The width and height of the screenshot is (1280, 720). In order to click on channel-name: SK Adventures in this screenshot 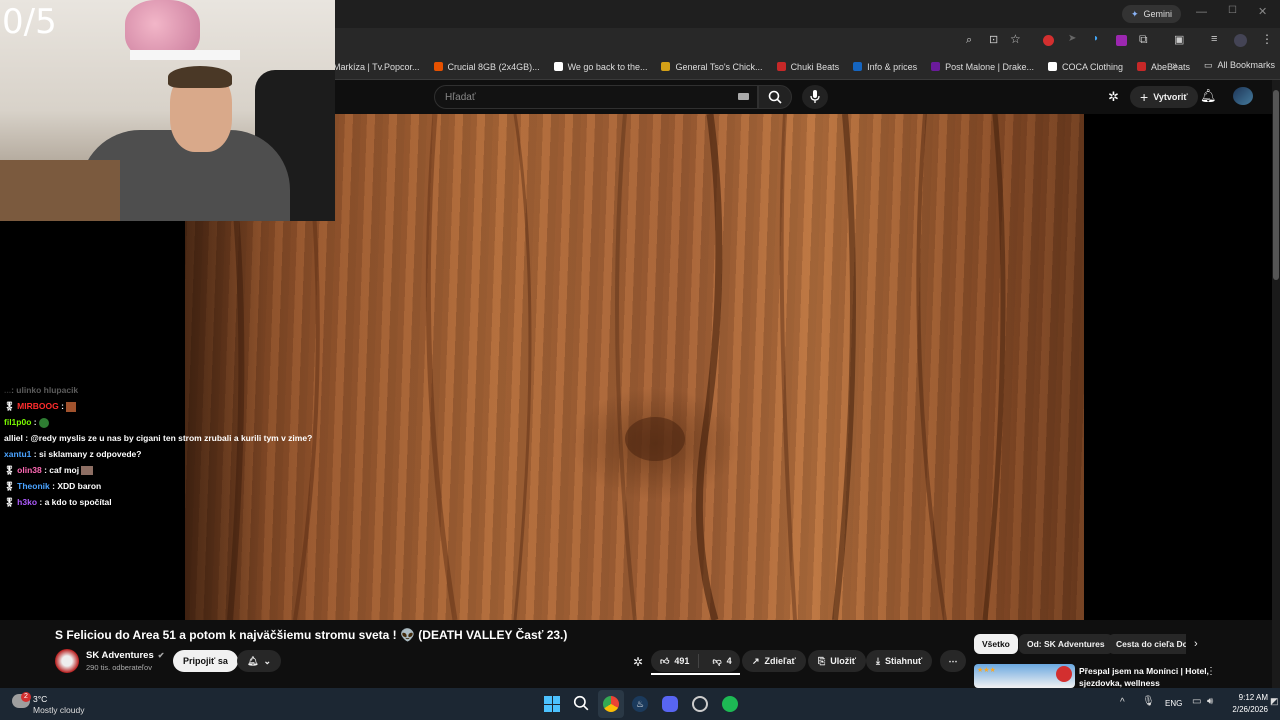, I will do `click(120, 655)`.